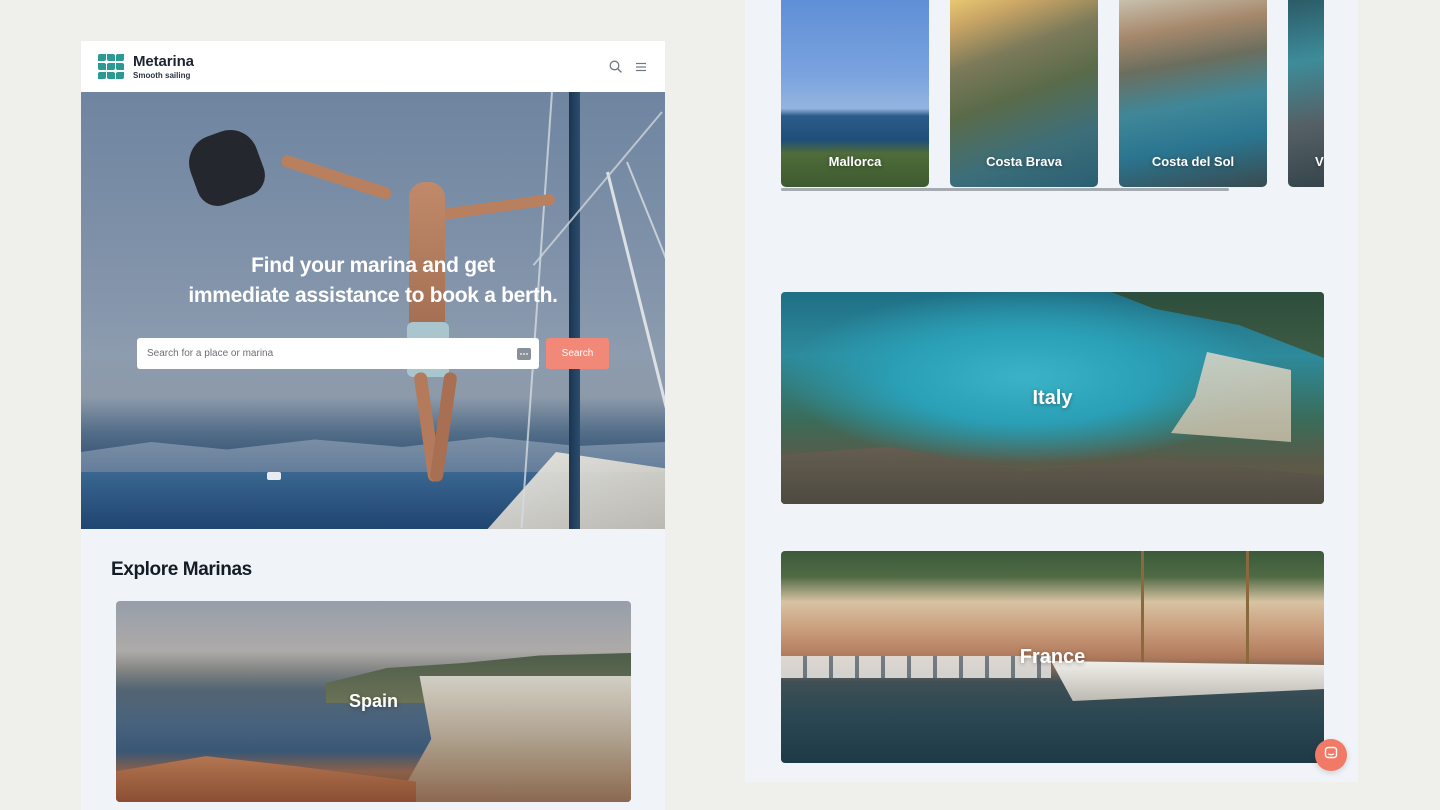 The width and height of the screenshot is (1440, 810). I want to click on country-label: France, so click(1052, 656).